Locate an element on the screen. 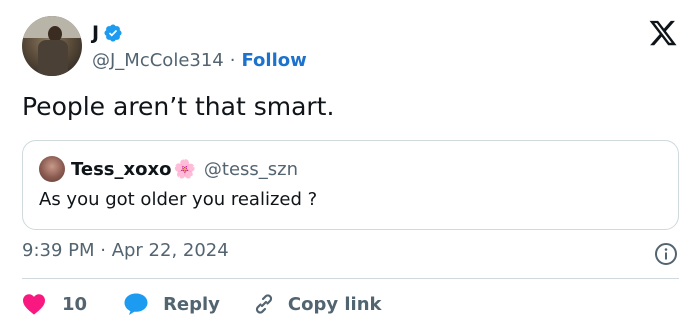 Image resolution: width=700 pixels, height=332 pixels. verified-icon is located at coordinates (113, 33).